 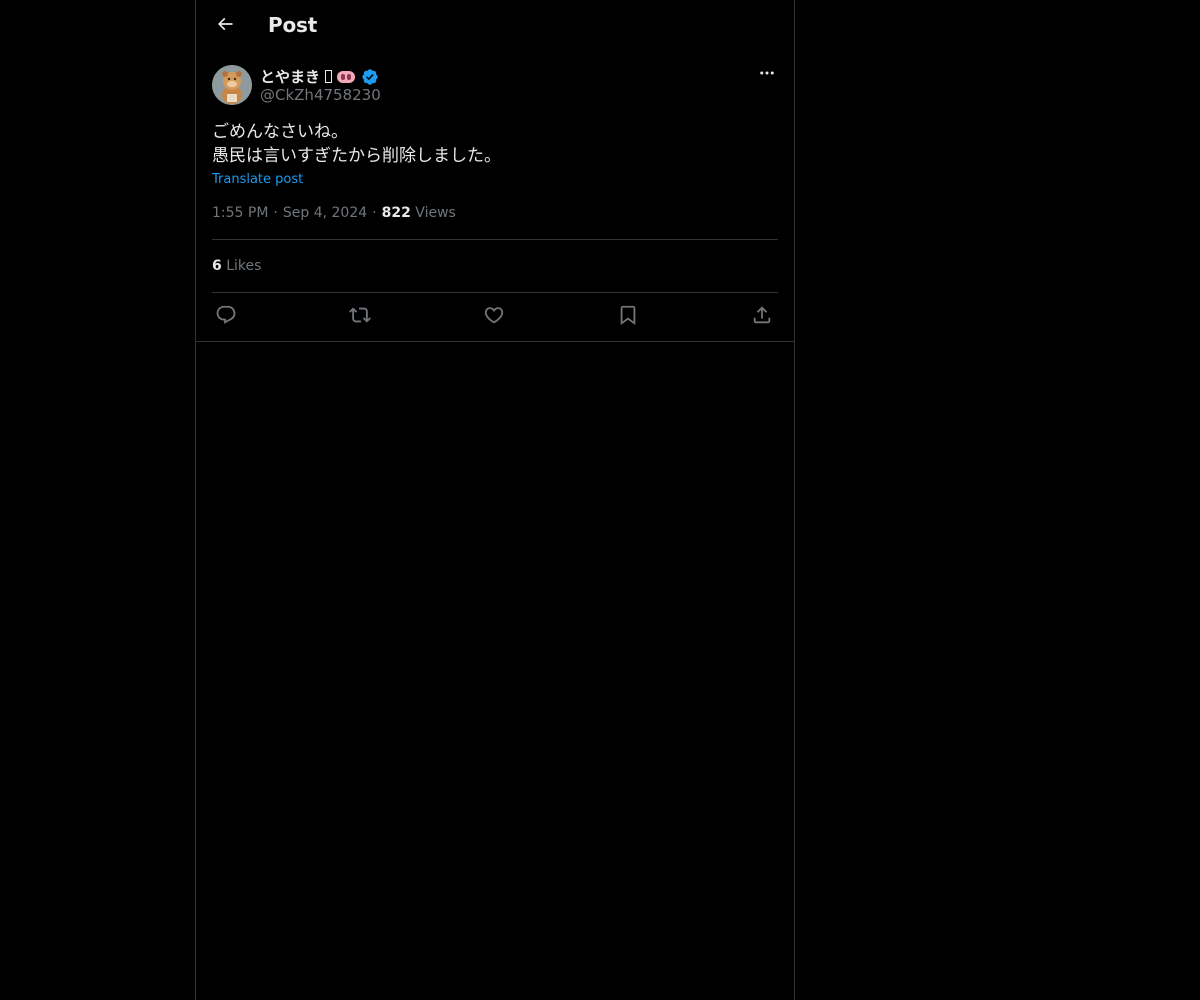 What do you see at coordinates (257, 179) in the screenshot?
I see `translate-post-link: Translate post` at bounding box center [257, 179].